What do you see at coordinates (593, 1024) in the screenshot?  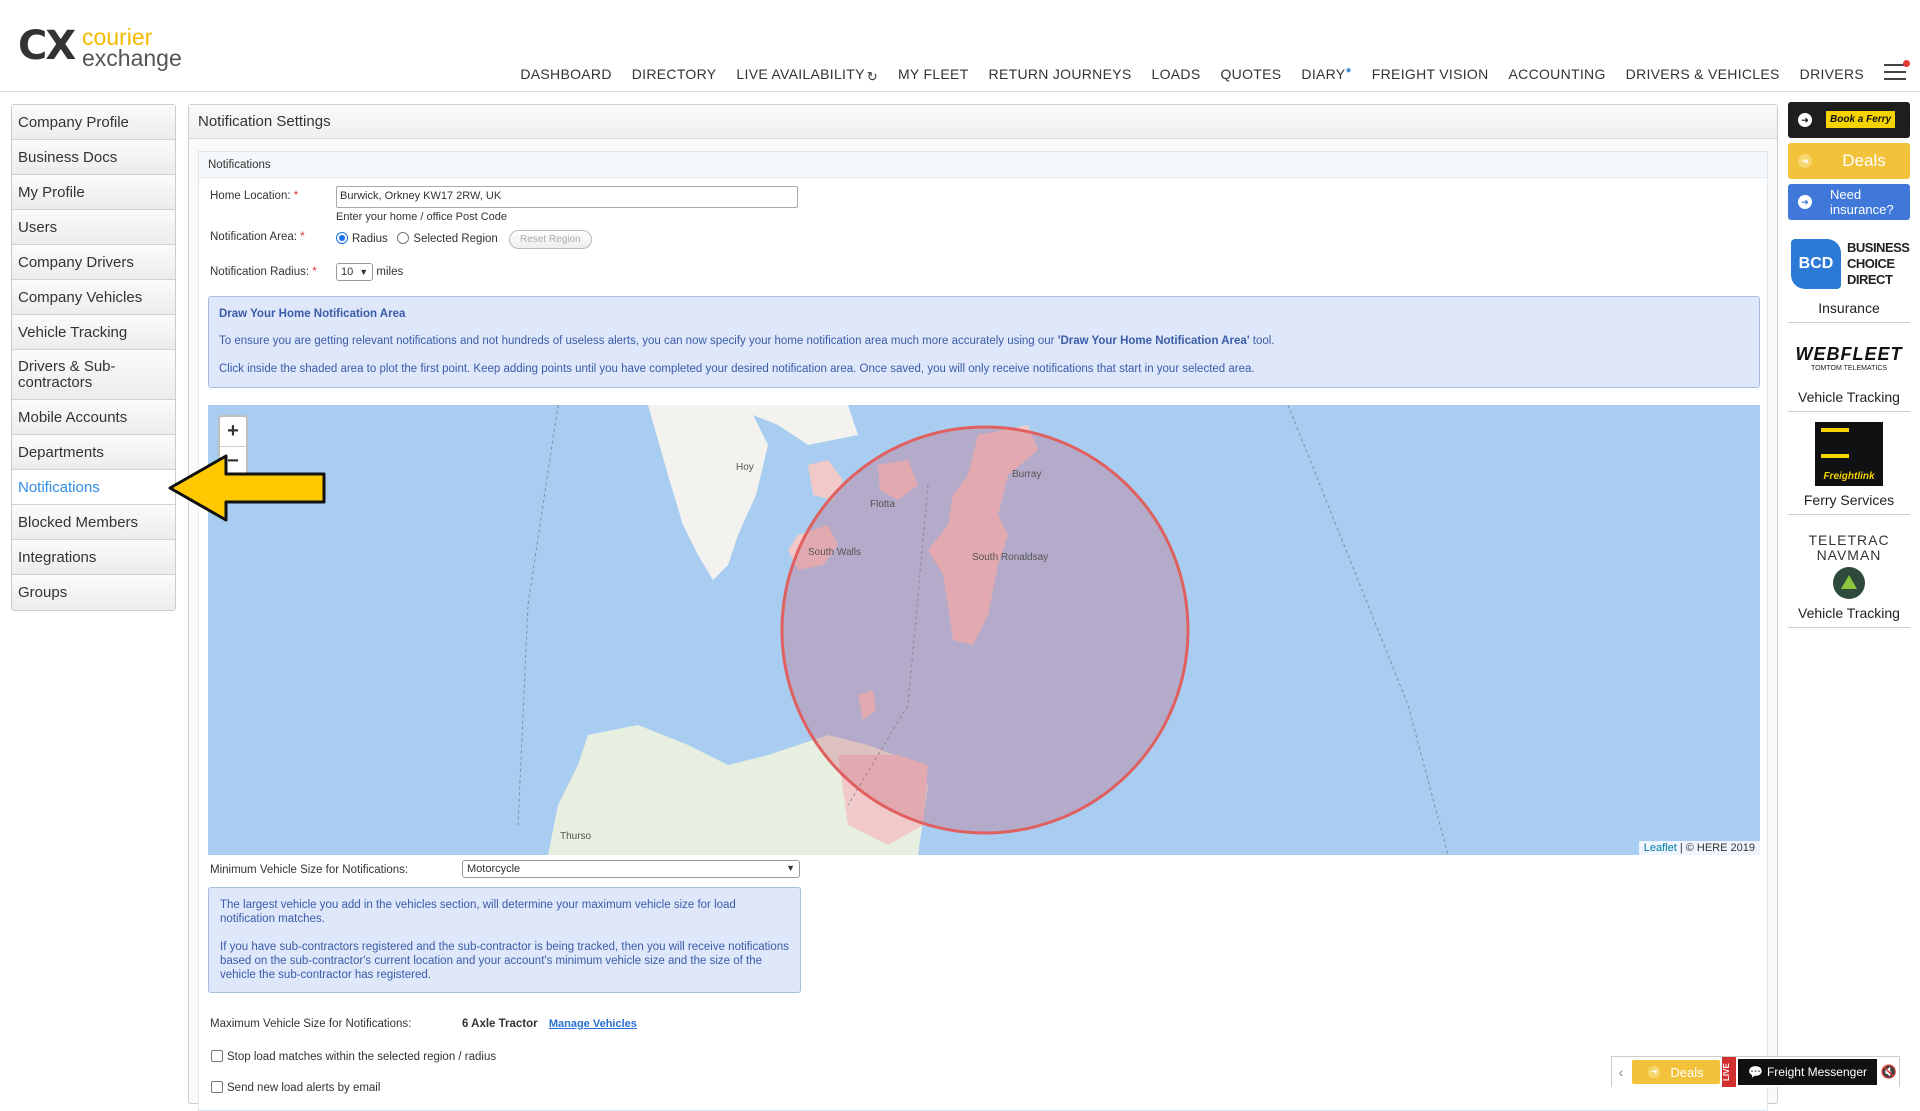 I see `manage-vehicles-link: Manage Vehicles` at bounding box center [593, 1024].